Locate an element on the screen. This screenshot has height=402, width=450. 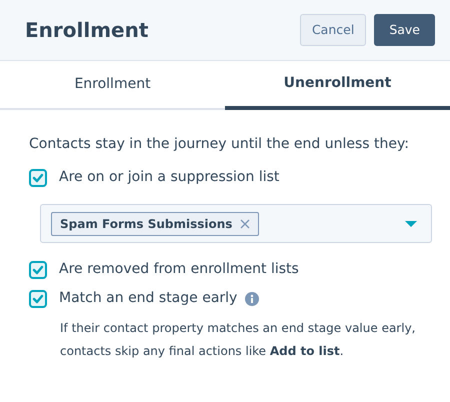
checkbox-label: Are removed from enrollment lists is located at coordinates (179, 269).